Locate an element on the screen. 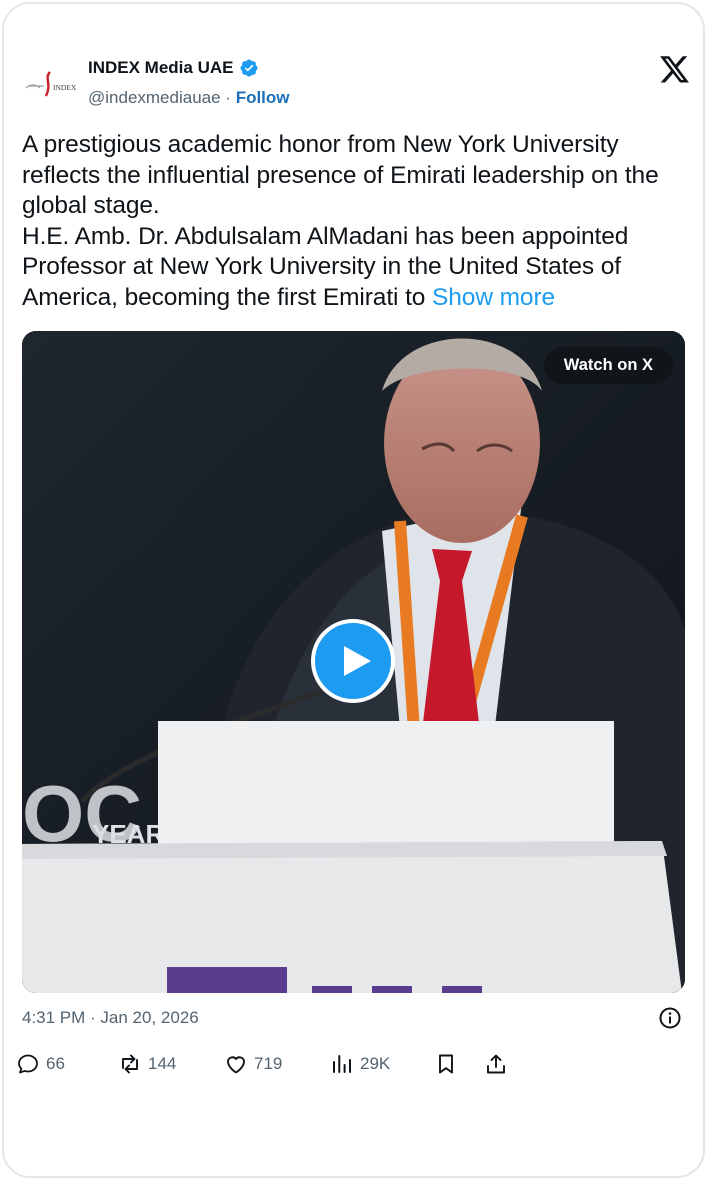  account-handle: @indexmediauae is located at coordinates (154, 97).